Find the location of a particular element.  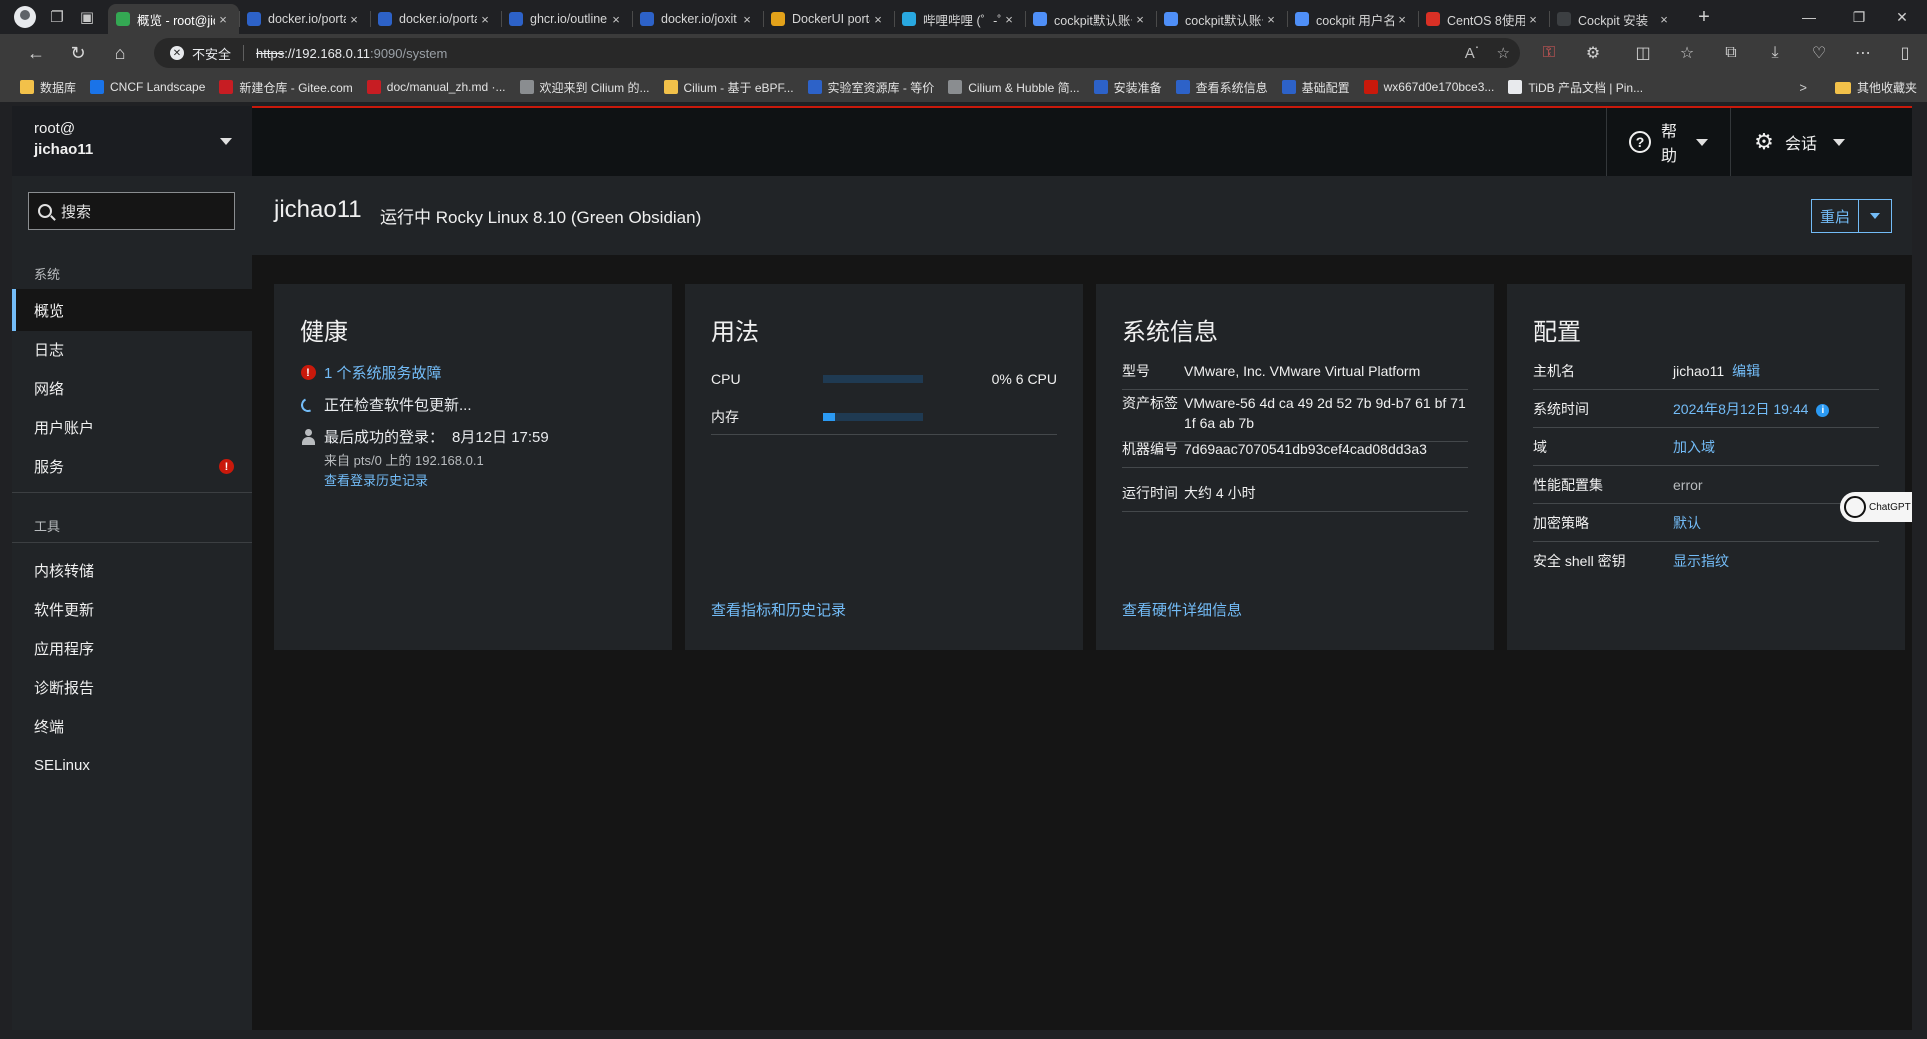

browser-tab: 概览 - root@jichao11× is located at coordinates (173, 19).